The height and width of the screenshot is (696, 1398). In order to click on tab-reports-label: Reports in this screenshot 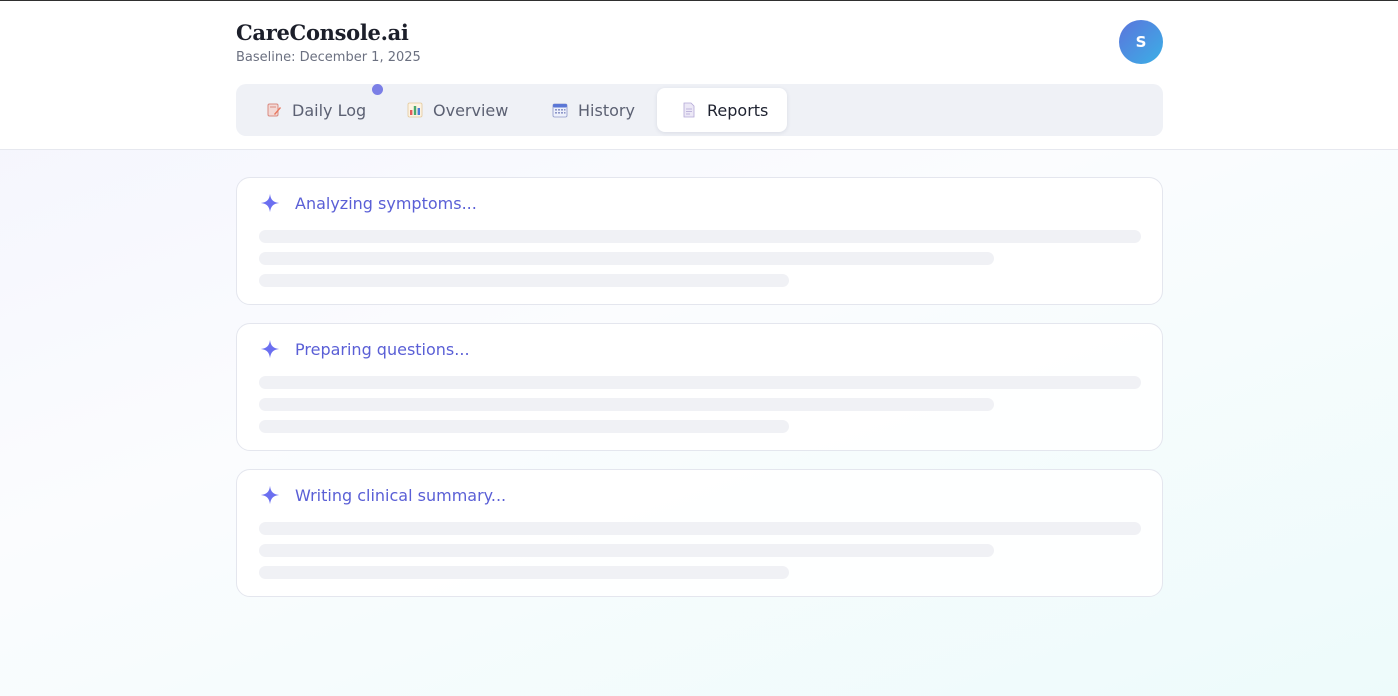, I will do `click(738, 110)`.